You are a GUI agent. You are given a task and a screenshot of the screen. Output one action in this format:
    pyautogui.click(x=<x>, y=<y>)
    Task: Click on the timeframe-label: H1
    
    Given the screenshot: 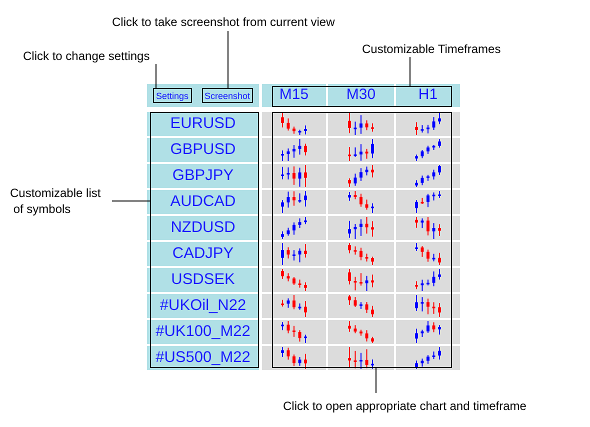 What is the action you would take?
    pyautogui.click(x=428, y=95)
    